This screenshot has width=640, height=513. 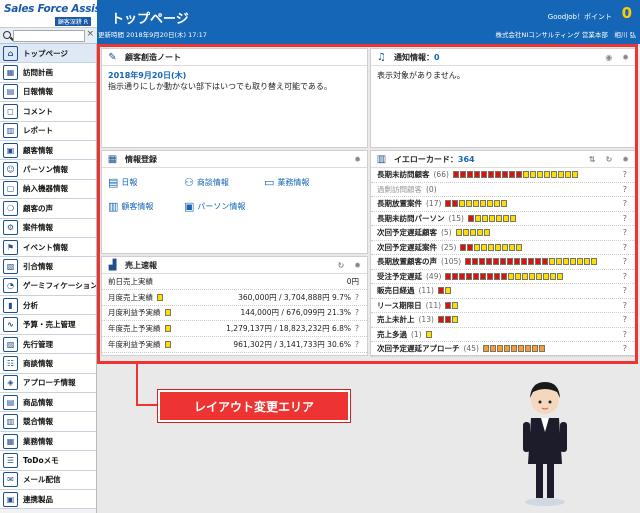 What do you see at coordinates (130, 206) in the screenshot?
I see `register-link-kokyaku: ▥ 顧客情報` at bounding box center [130, 206].